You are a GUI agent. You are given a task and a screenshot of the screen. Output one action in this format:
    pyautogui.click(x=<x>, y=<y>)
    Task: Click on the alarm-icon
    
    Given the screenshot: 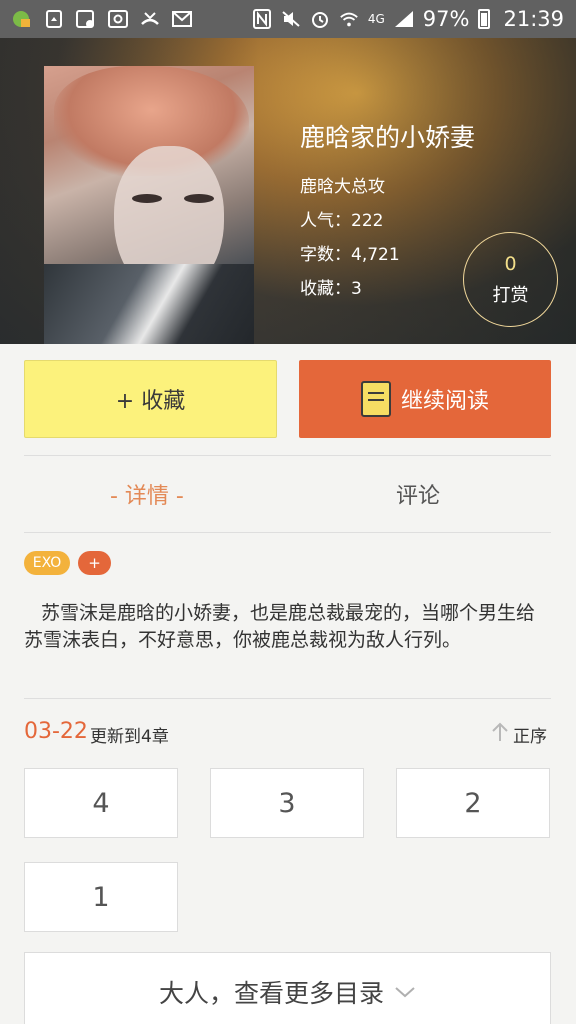 What is the action you would take?
    pyautogui.click(x=320, y=19)
    